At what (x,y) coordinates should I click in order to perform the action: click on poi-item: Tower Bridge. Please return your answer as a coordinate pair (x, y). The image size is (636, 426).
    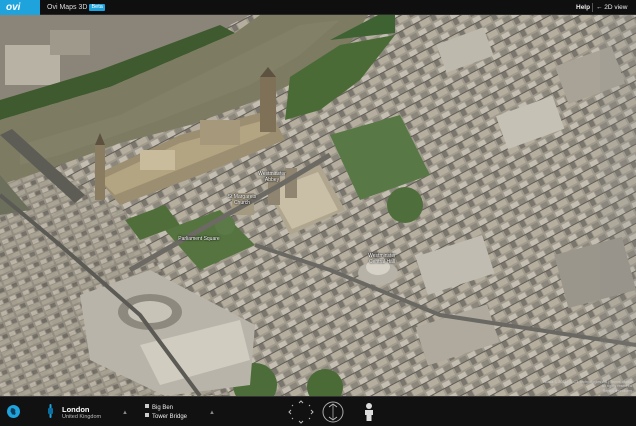
    Looking at the image, I should click on (166, 416).